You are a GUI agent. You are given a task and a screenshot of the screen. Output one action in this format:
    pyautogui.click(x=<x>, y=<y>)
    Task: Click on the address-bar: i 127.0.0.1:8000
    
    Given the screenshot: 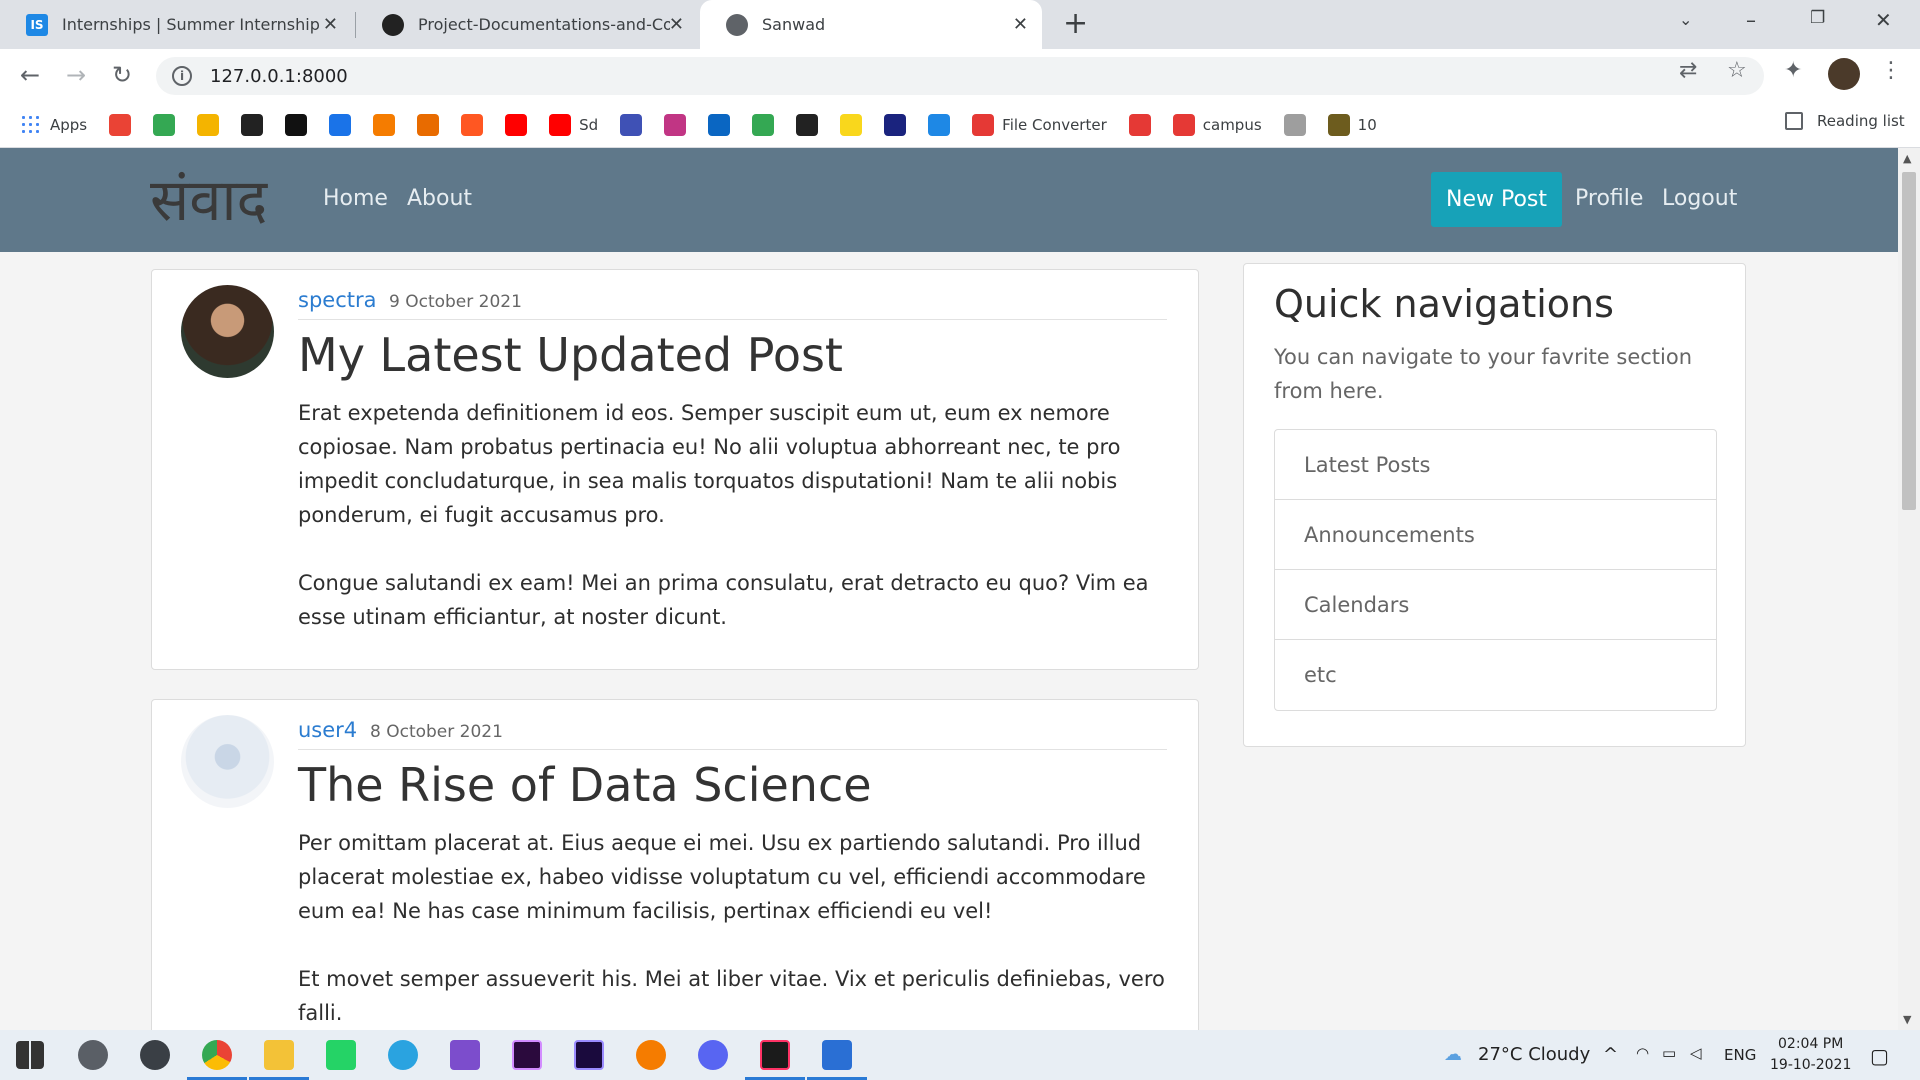 What is the action you would take?
    pyautogui.click(x=960, y=76)
    